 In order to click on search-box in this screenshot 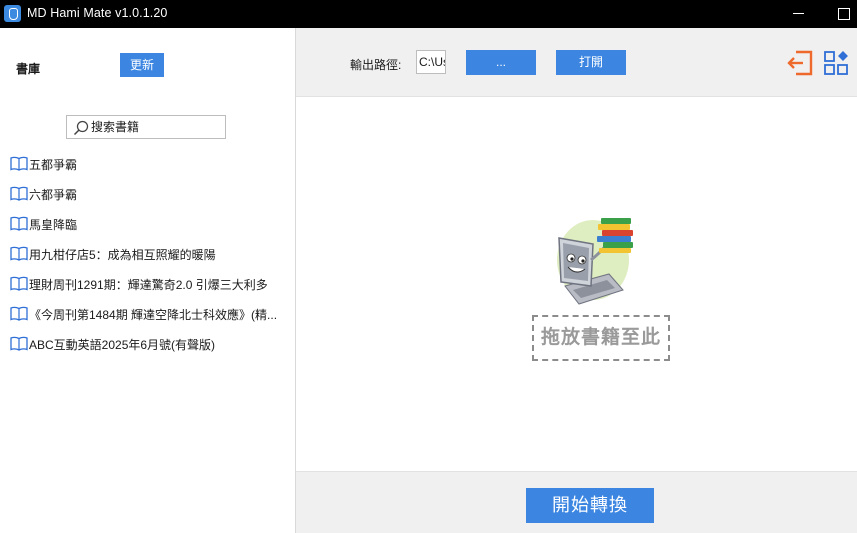, I will do `click(146, 127)`.